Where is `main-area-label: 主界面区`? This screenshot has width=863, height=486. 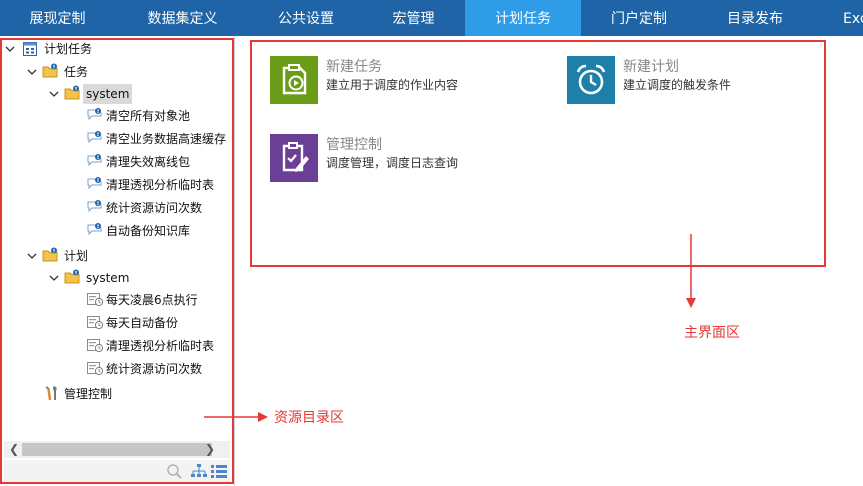 main-area-label: 主界面区 is located at coordinates (712, 333).